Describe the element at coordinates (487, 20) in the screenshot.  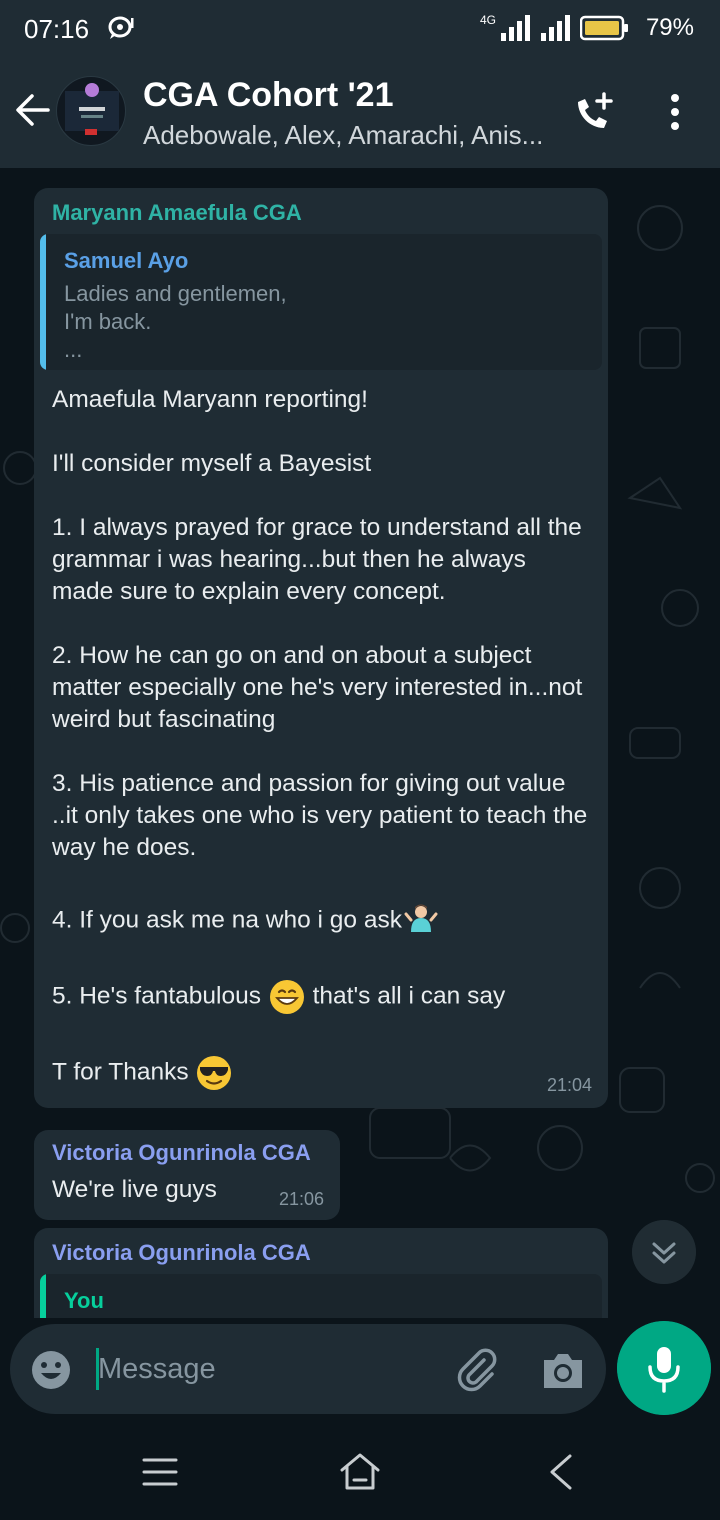
I see `network-type: 4G` at that location.